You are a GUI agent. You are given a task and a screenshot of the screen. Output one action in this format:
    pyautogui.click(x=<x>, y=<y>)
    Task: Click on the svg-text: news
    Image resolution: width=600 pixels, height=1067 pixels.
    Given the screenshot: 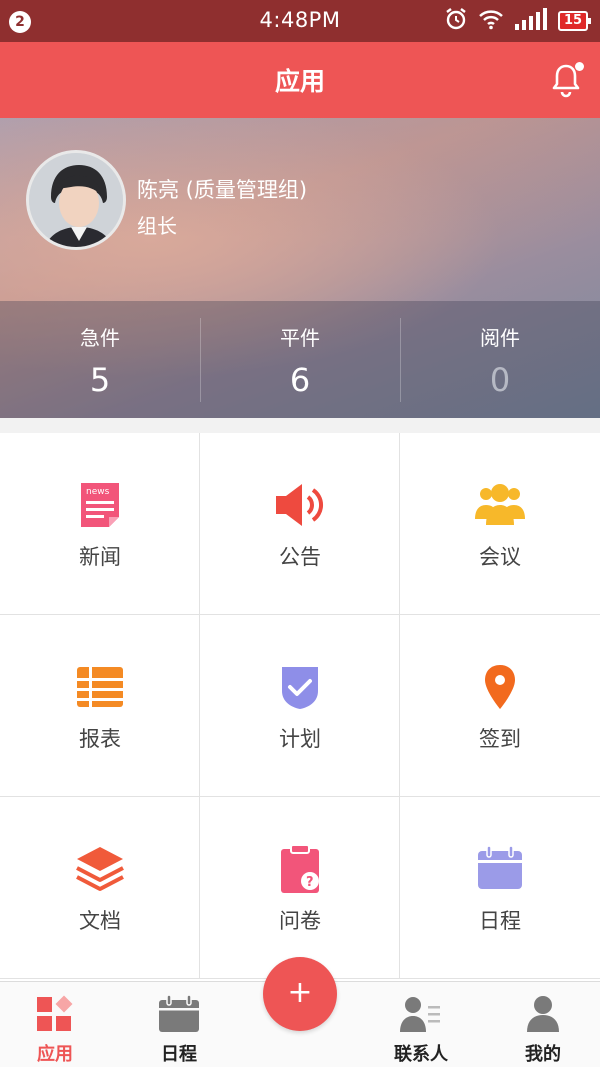 What is the action you would take?
    pyautogui.click(x=98, y=492)
    